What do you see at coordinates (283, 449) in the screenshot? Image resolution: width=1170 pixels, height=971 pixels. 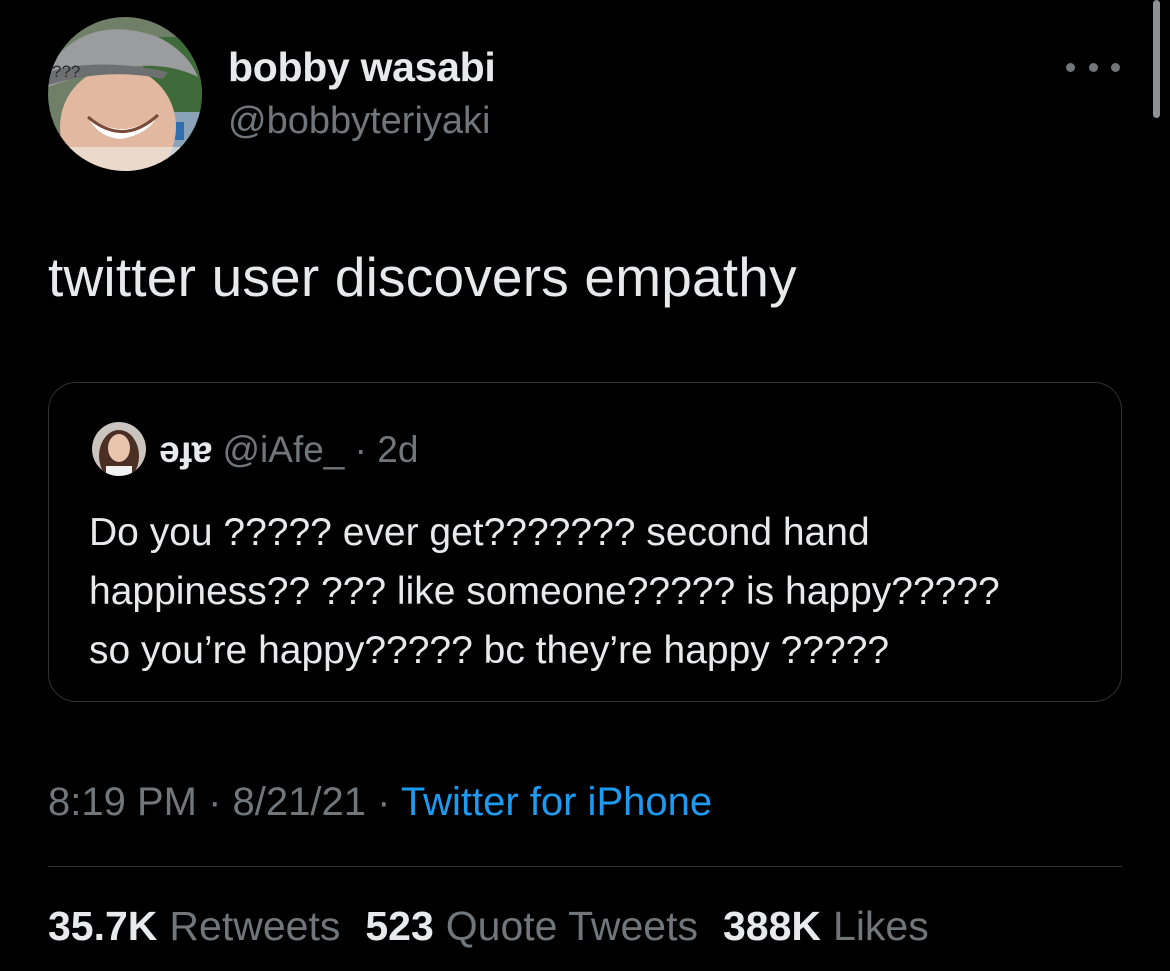 I see `quoted-author-handle: @iAfe_` at bounding box center [283, 449].